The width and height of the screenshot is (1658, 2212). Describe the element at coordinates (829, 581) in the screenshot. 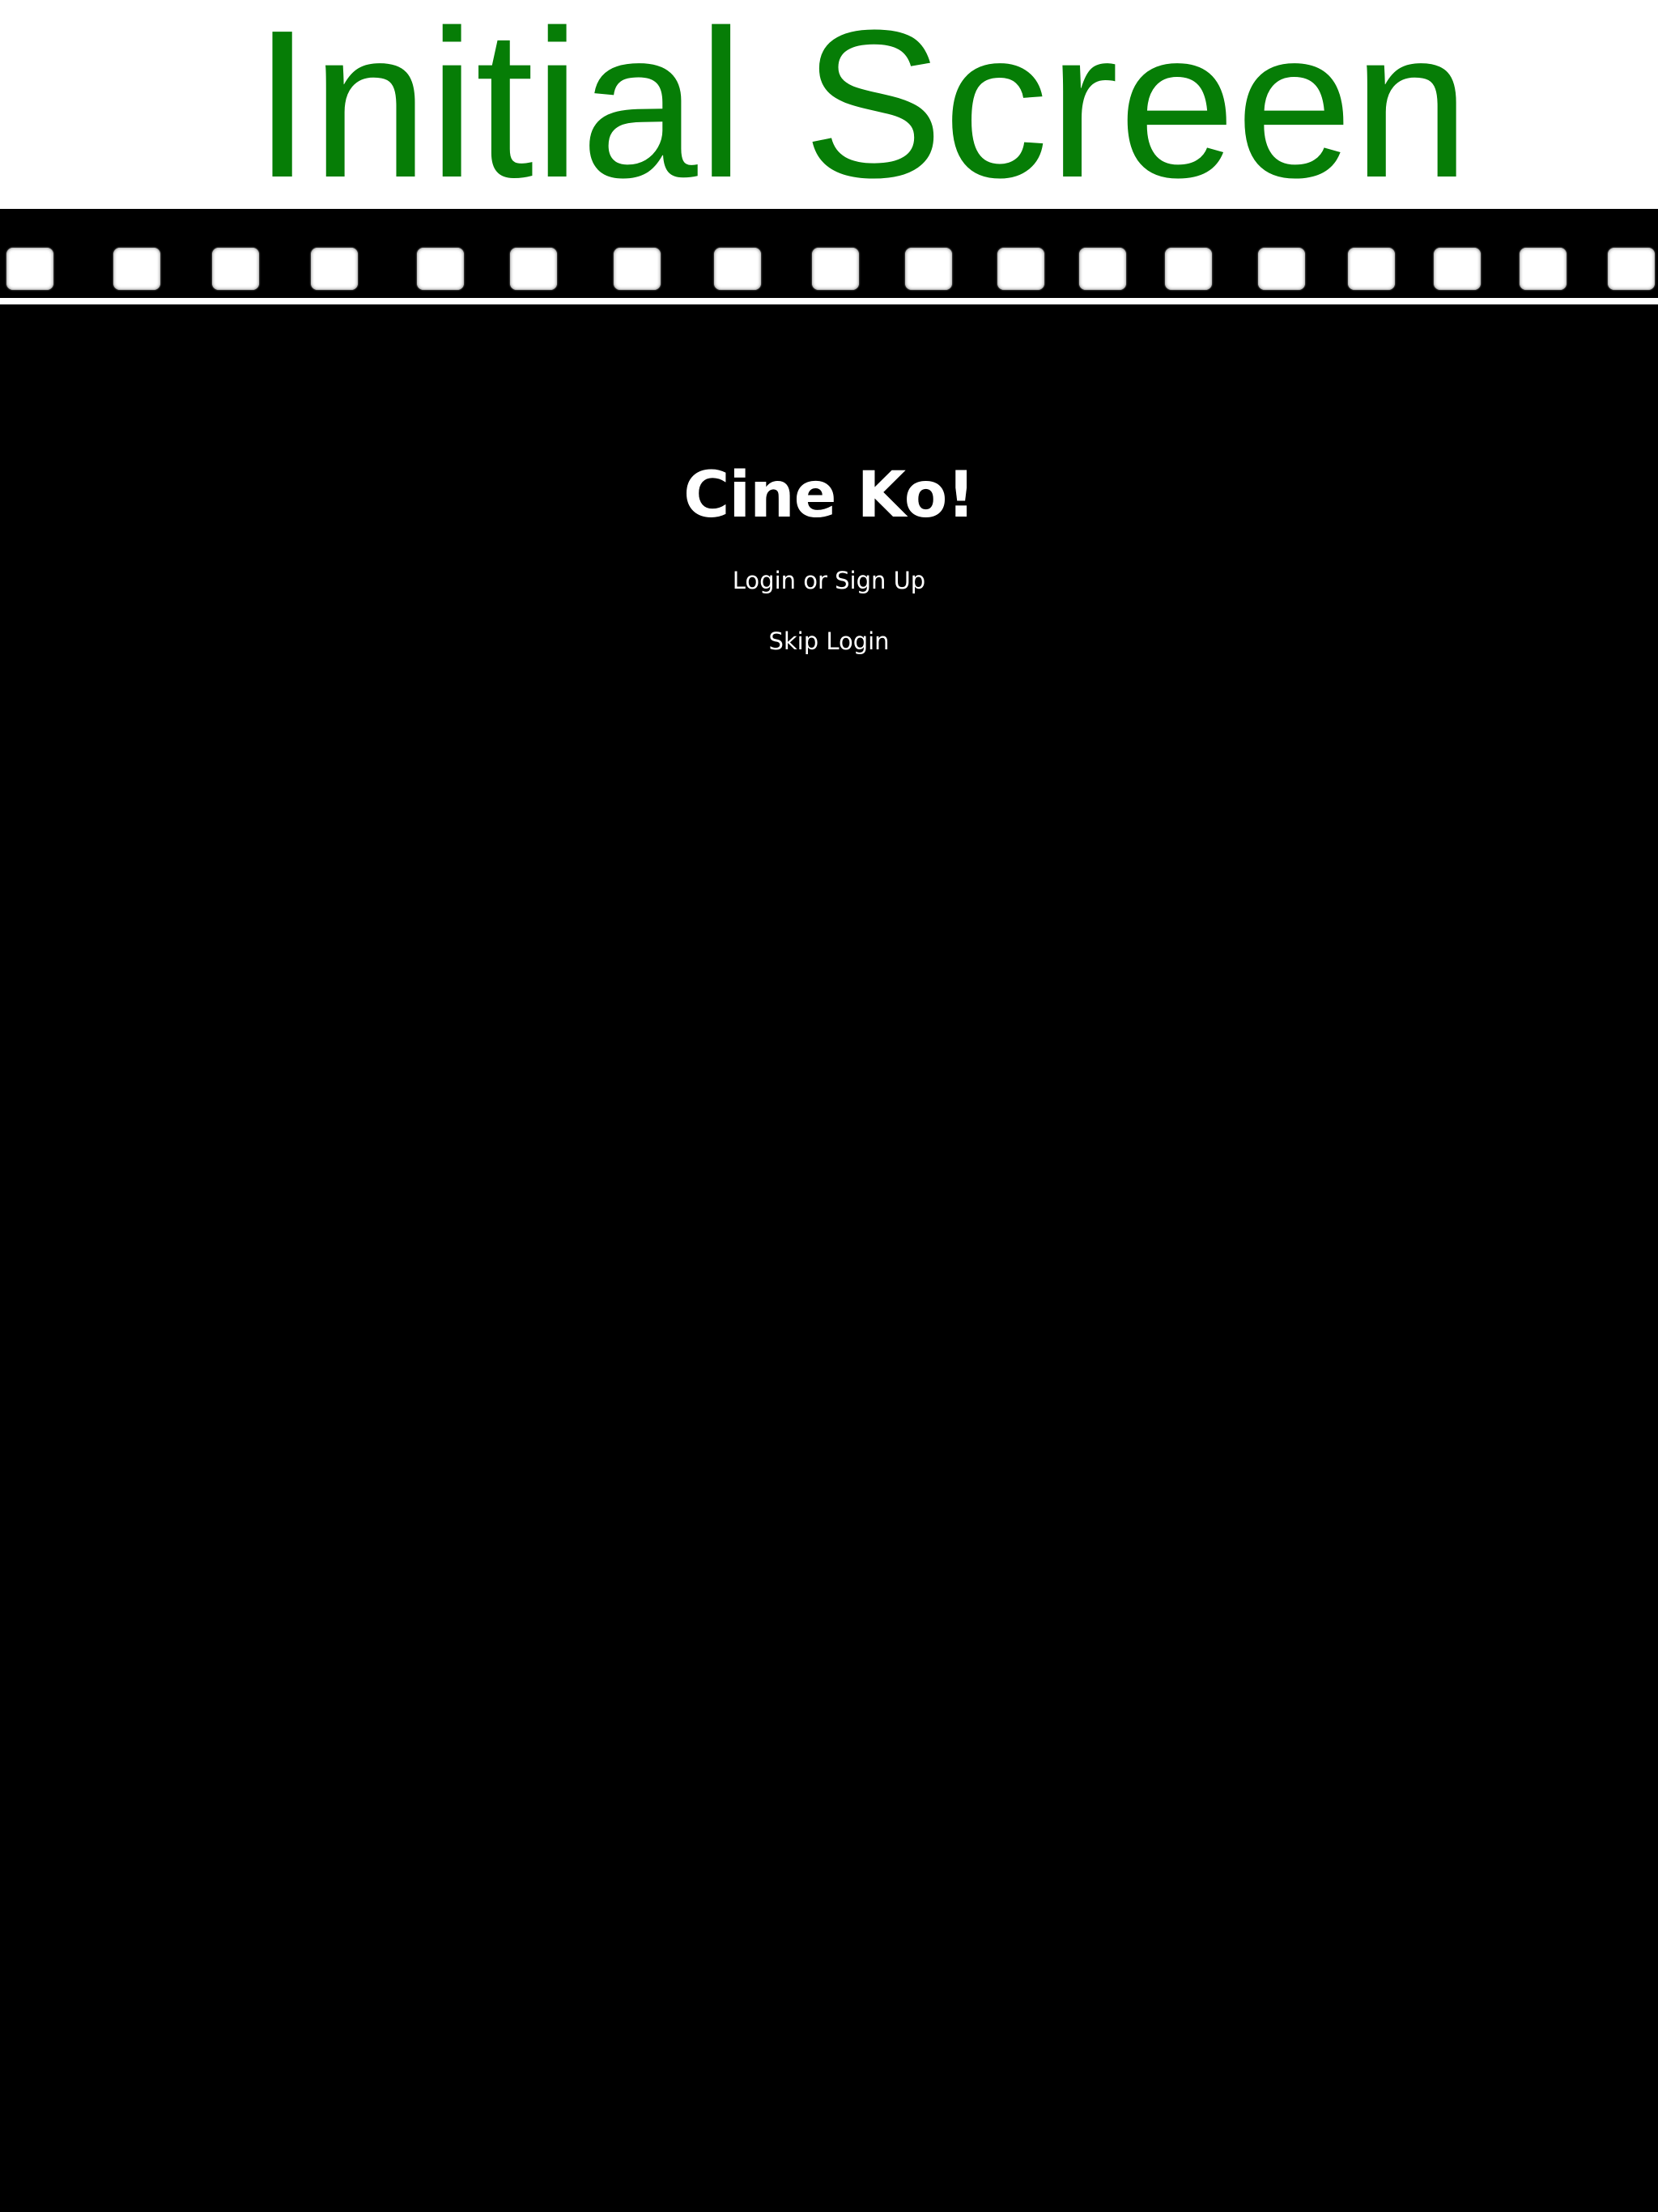

I see `login-signup-button: Login or Sign Up` at that location.